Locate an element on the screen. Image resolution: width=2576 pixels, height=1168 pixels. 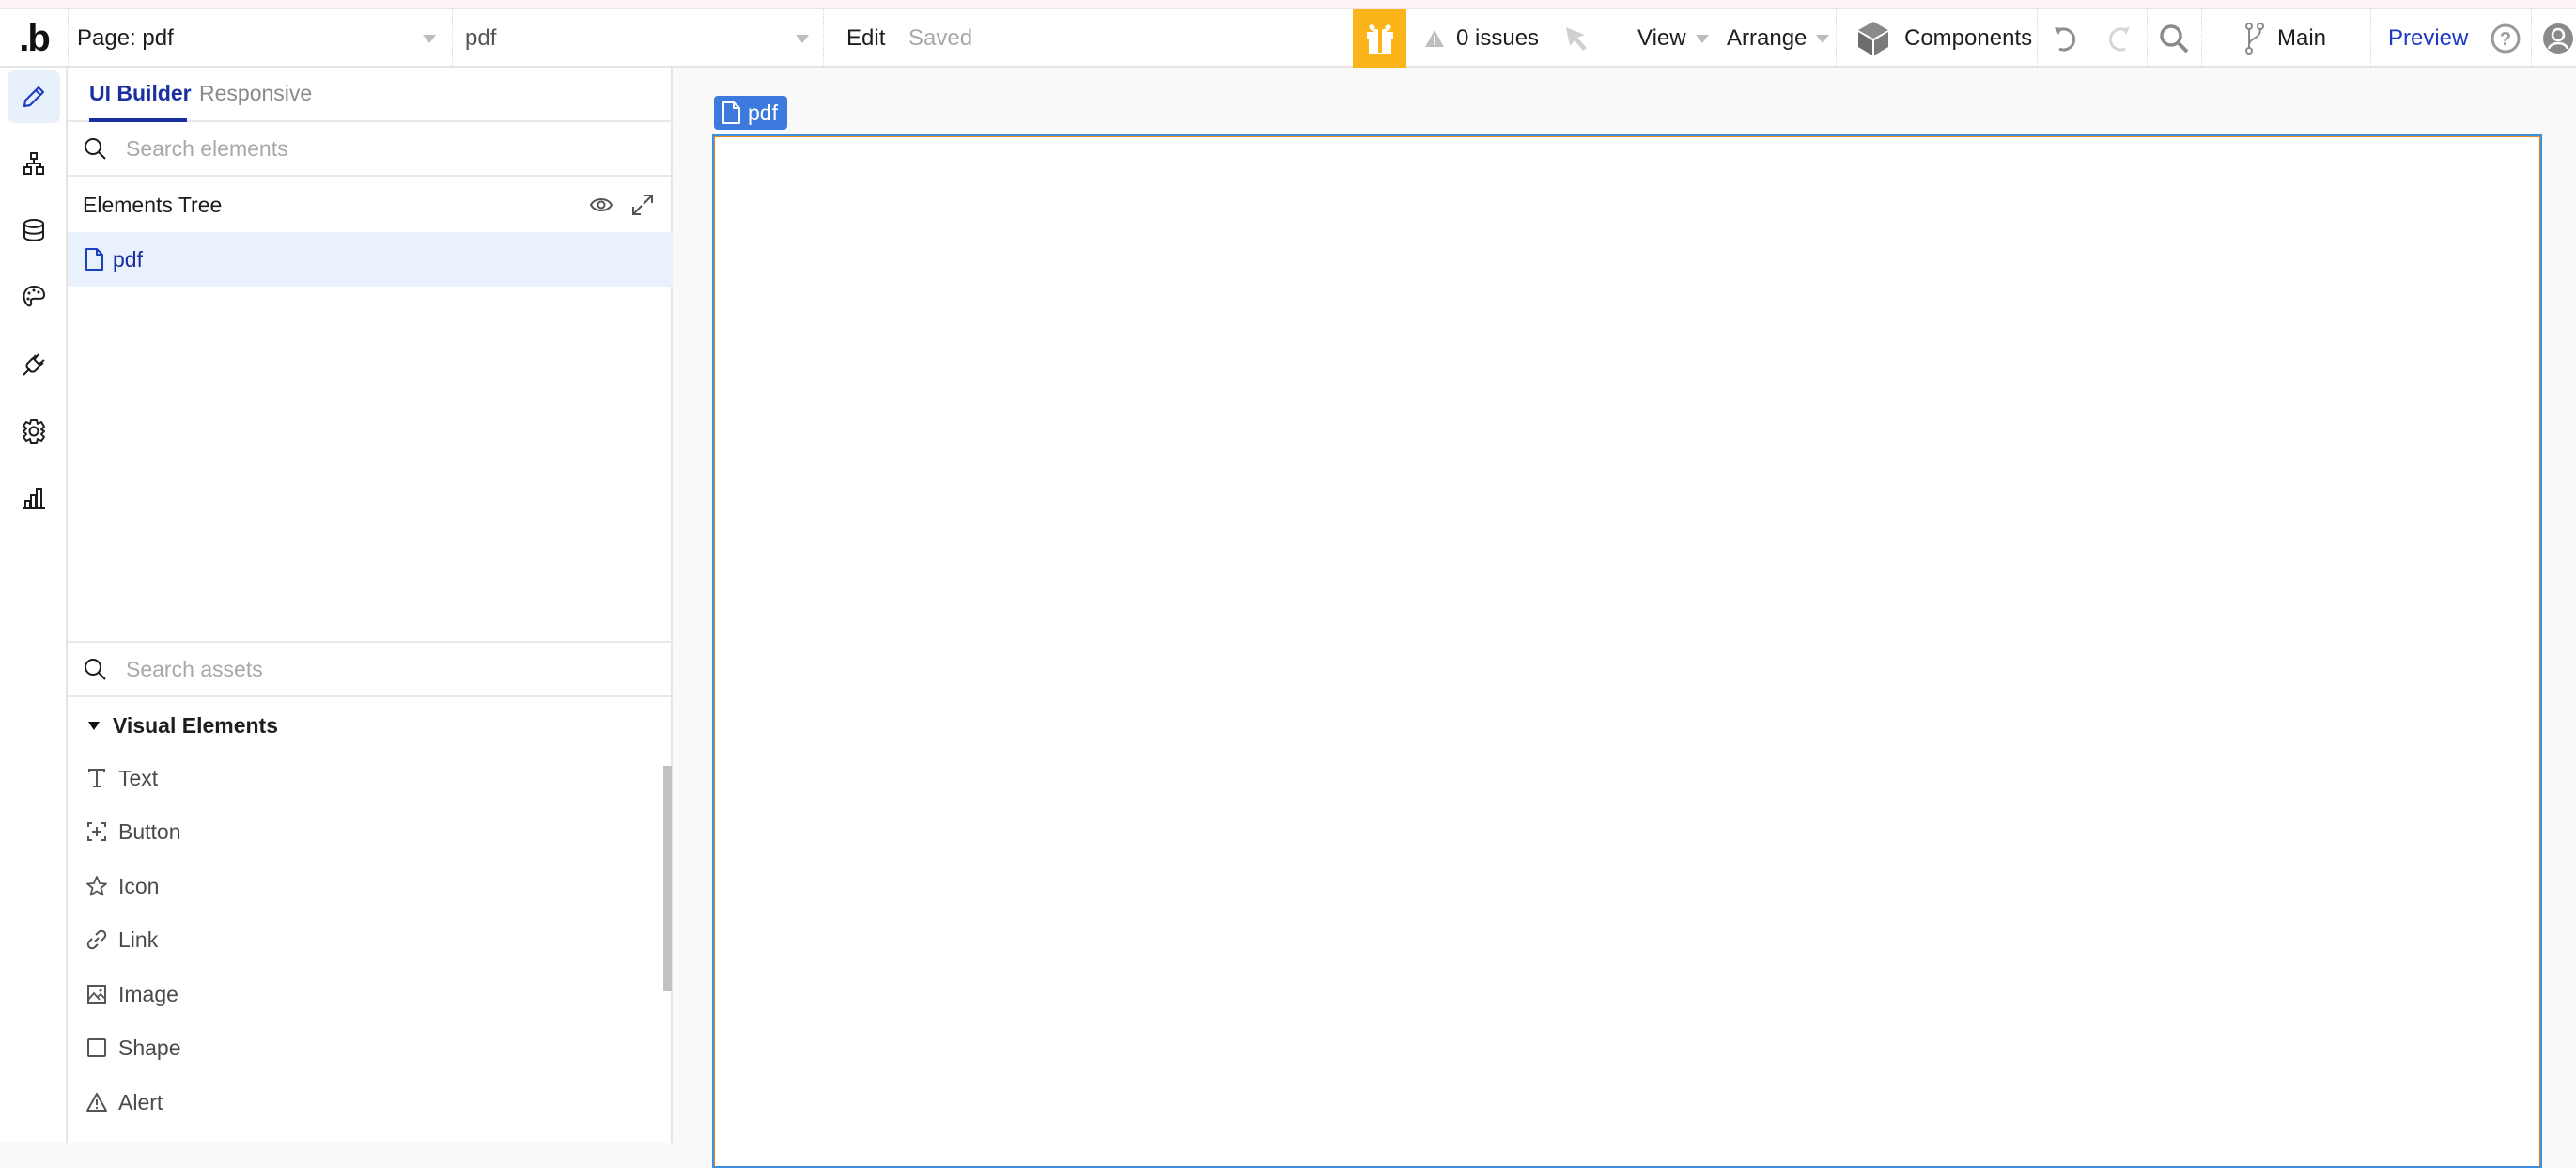
search-assets-row is located at coordinates (370, 669).